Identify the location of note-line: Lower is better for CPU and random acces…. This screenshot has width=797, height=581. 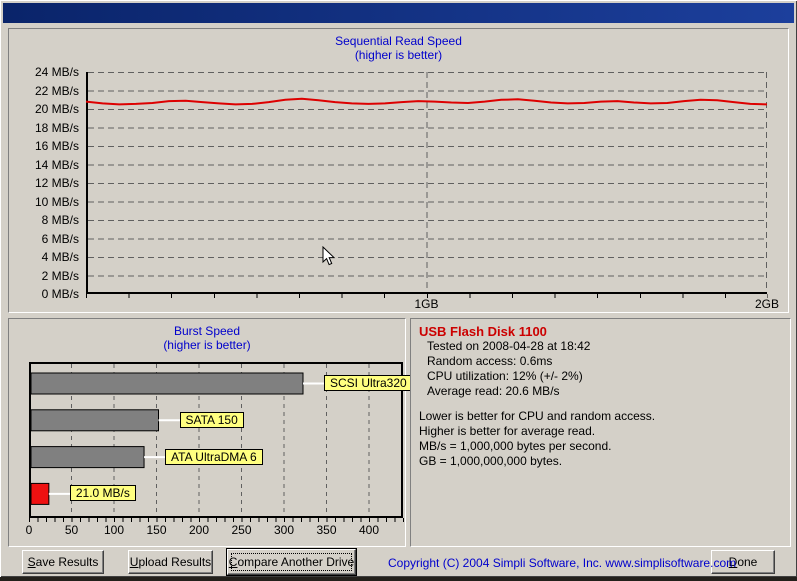
(537, 416).